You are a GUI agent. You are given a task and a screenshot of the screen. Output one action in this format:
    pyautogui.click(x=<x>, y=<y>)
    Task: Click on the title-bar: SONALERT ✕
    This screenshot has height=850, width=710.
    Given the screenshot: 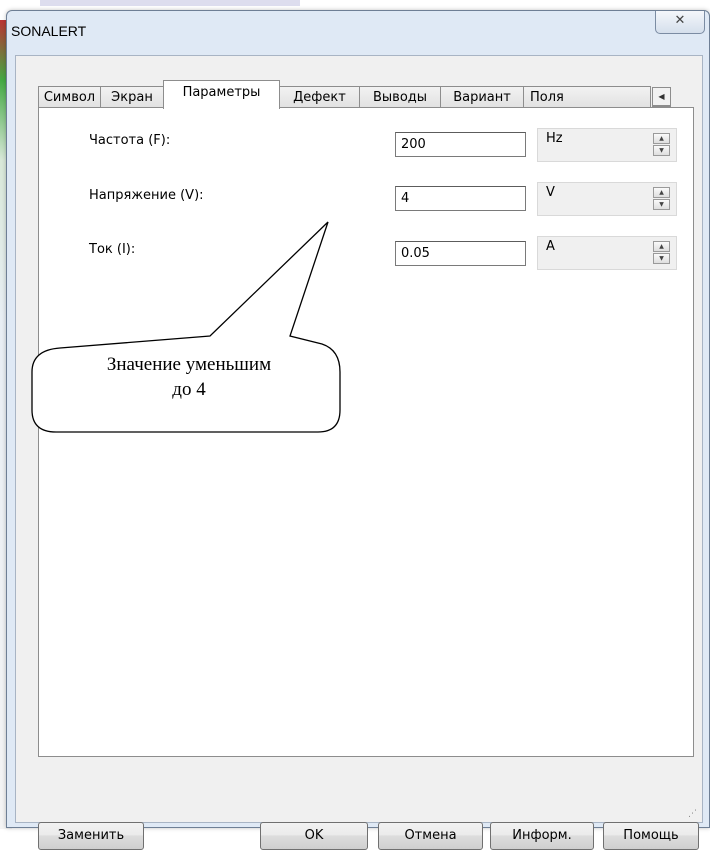 What is the action you would take?
    pyautogui.click(x=358, y=33)
    